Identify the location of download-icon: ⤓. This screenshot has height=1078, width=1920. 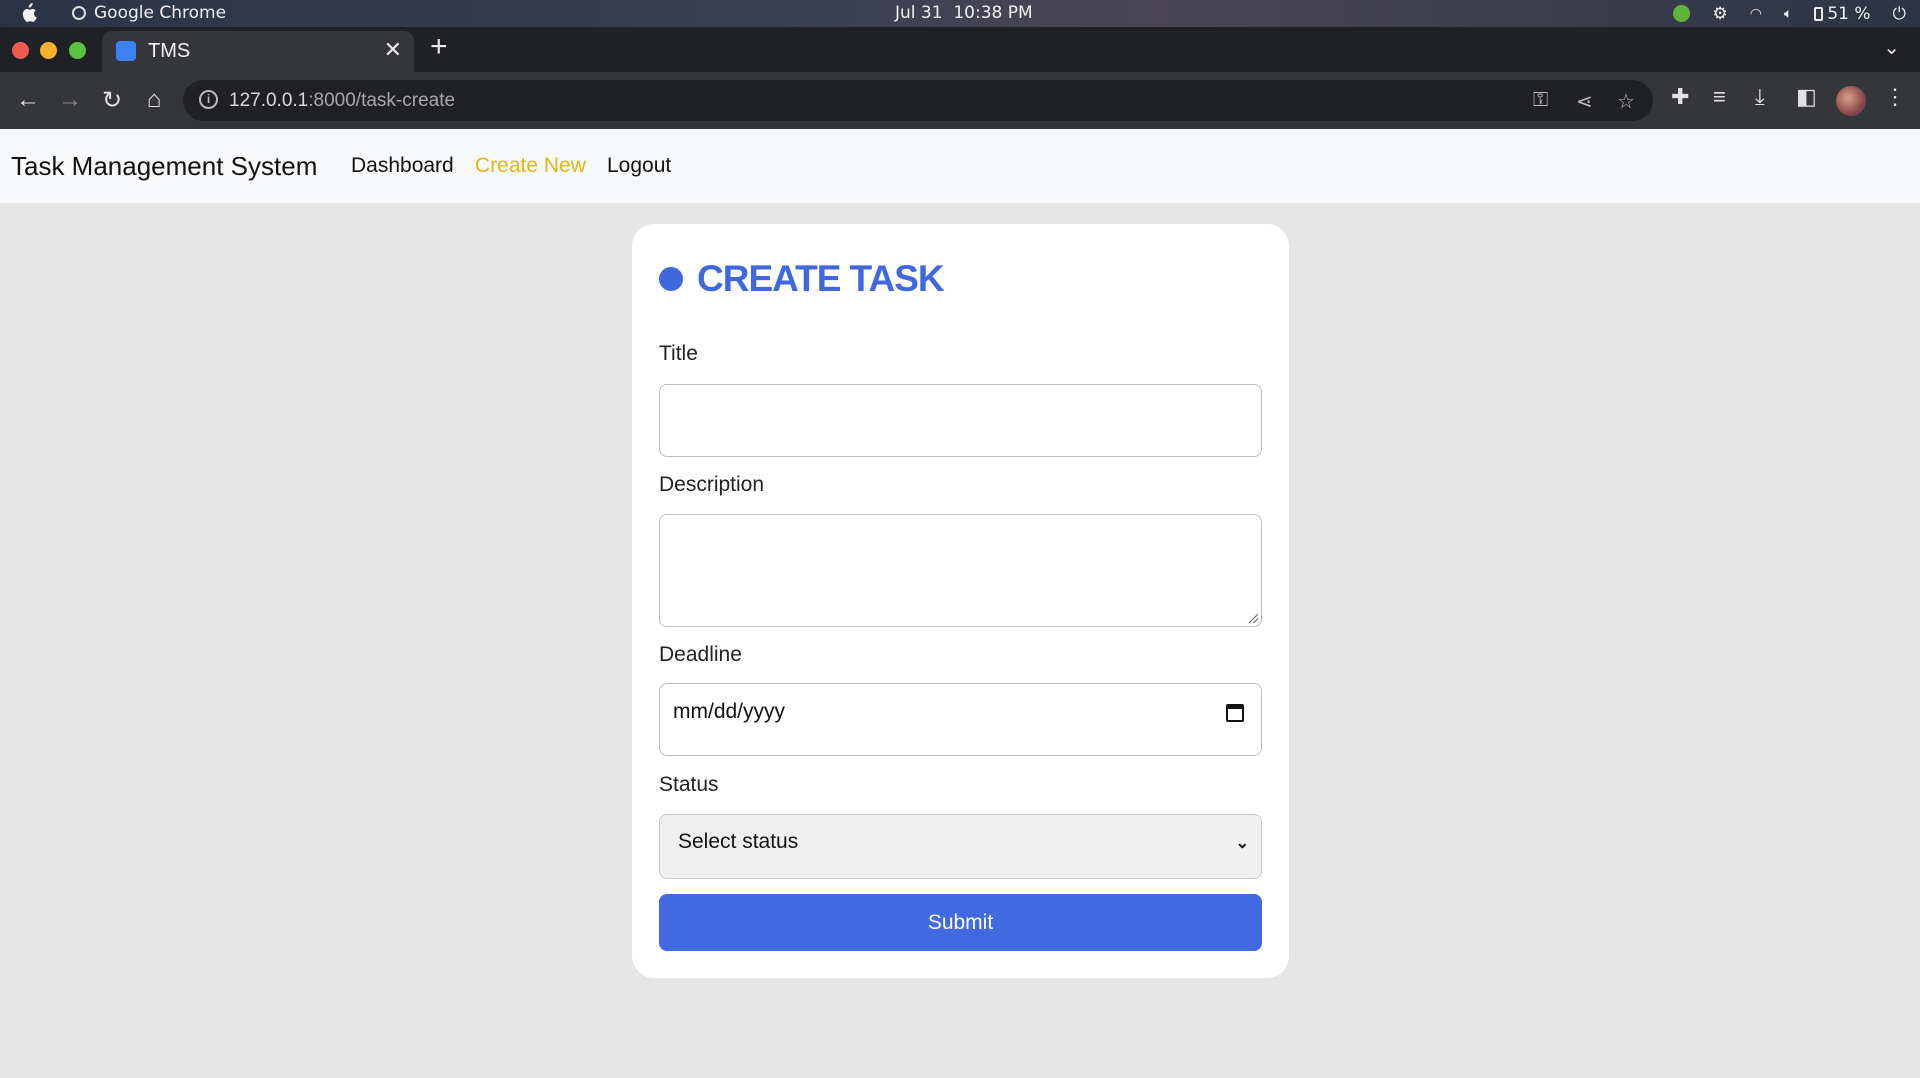
(1760, 97).